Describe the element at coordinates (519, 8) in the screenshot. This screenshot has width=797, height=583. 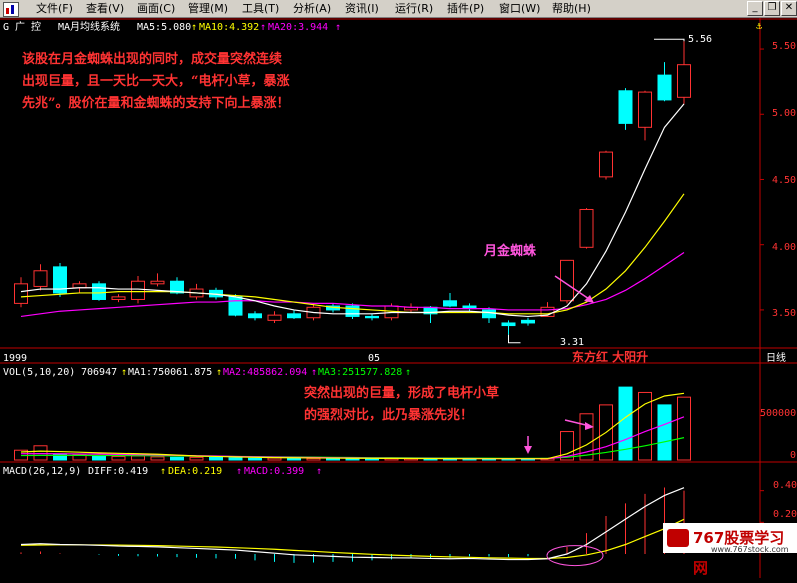
I see `menu-window: 窗口(W)` at that location.